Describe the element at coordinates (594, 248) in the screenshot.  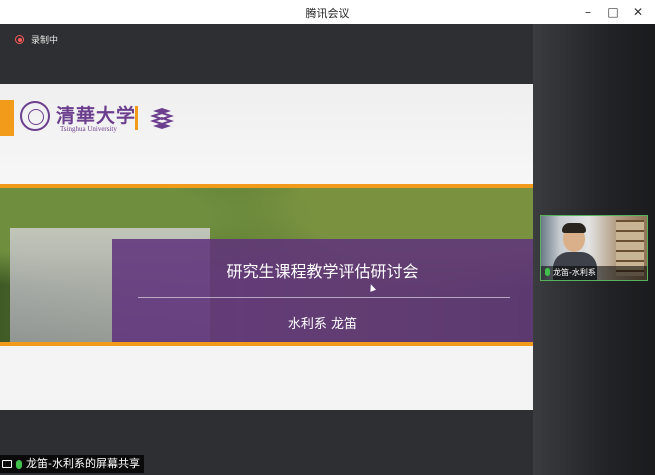
I see `participant-video-tile: 龙笛-水利系` at that location.